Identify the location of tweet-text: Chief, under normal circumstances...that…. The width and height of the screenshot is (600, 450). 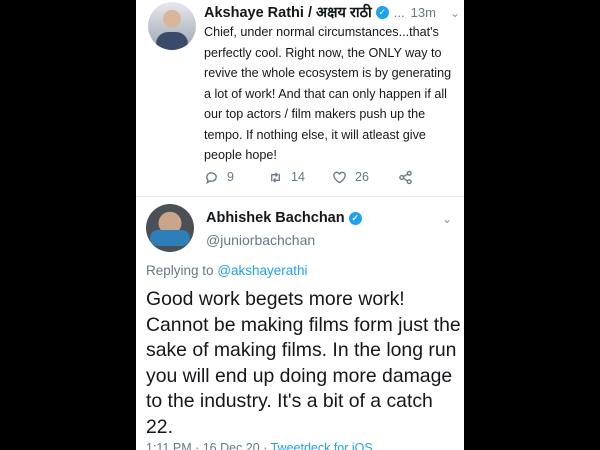
(328, 93).